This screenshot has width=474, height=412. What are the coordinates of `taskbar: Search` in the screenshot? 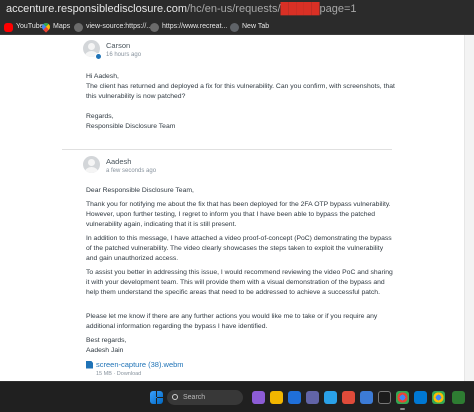 It's located at (237, 396).